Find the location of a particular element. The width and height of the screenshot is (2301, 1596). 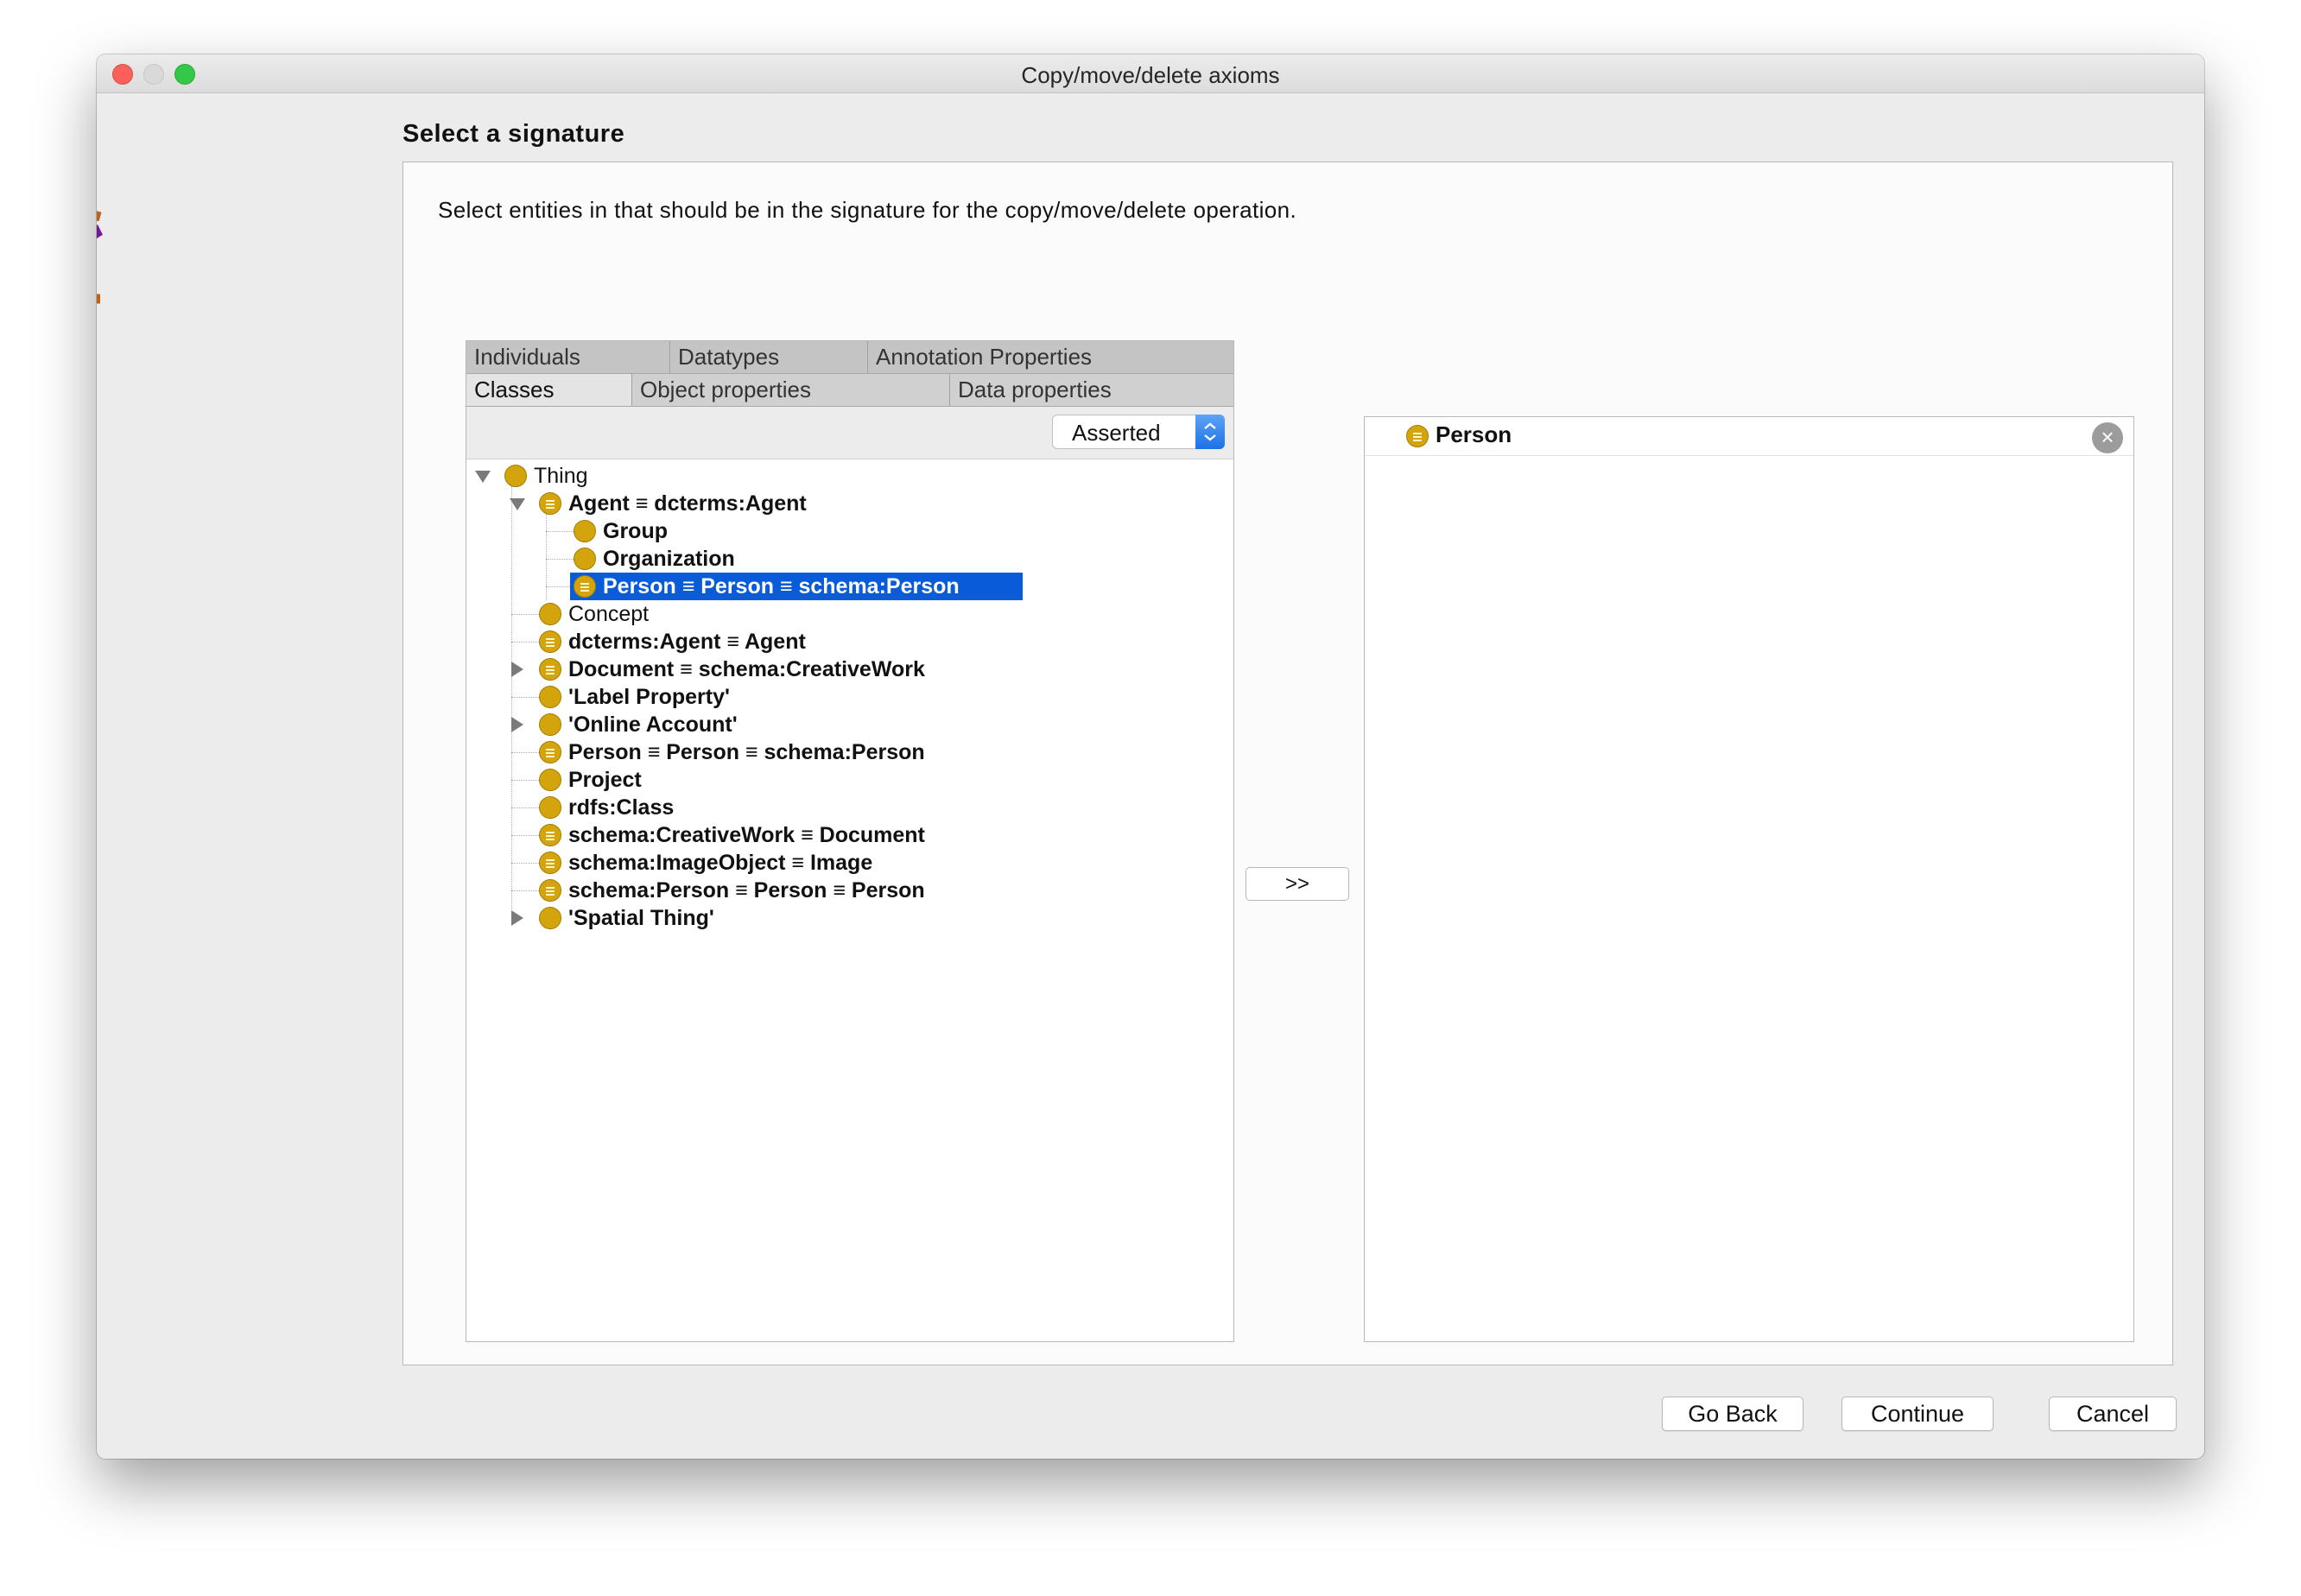

add-to-signature-button: >> is located at coordinates (1297, 884).